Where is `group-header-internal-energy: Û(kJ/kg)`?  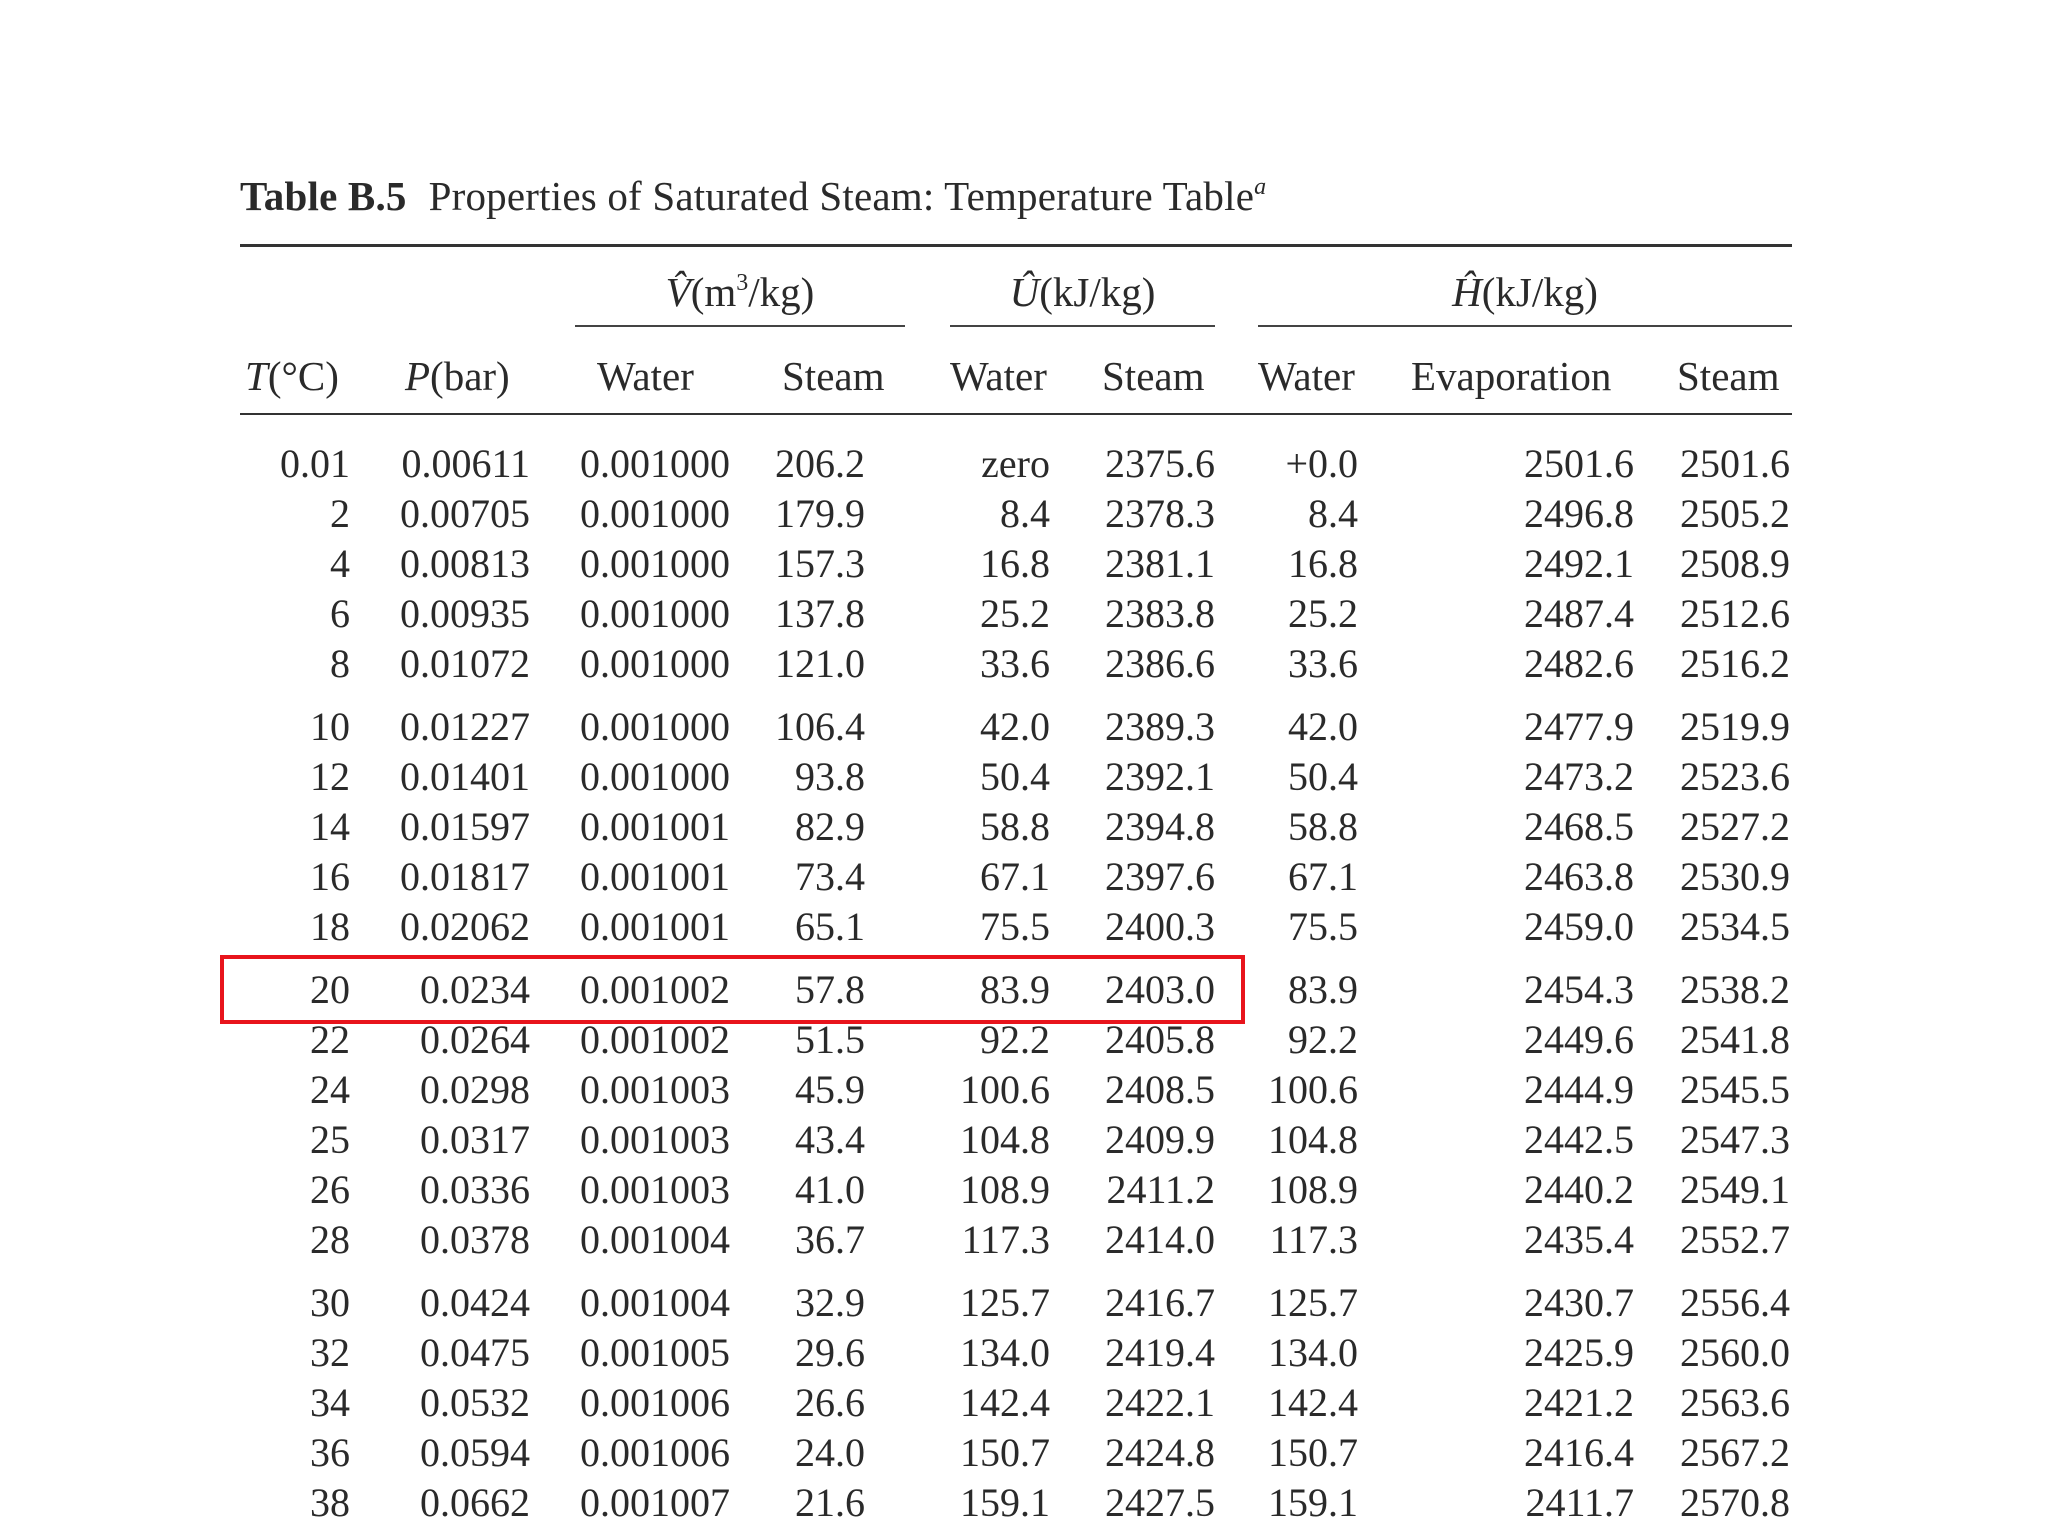
group-header-internal-energy: Û(kJ/kg) is located at coordinates (1082, 292).